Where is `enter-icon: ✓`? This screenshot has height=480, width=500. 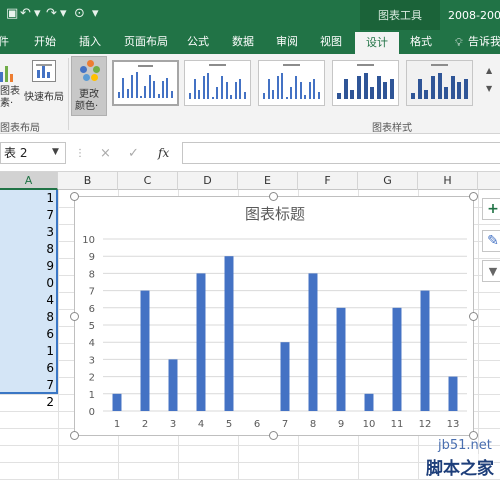 enter-icon: ✓ is located at coordinates (133, 153).